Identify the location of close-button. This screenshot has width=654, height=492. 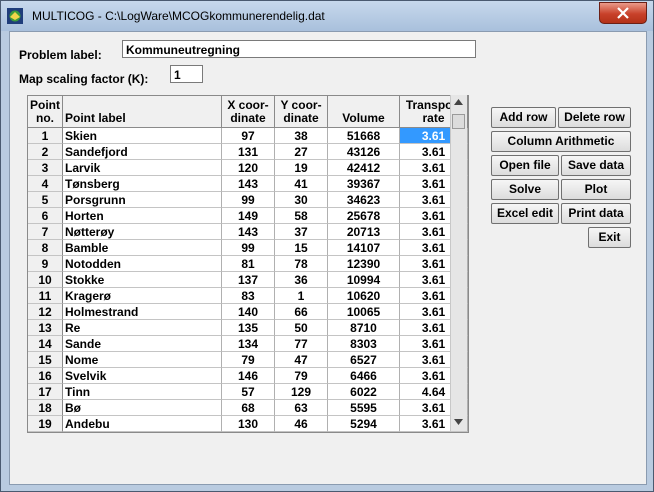
(623, 13).